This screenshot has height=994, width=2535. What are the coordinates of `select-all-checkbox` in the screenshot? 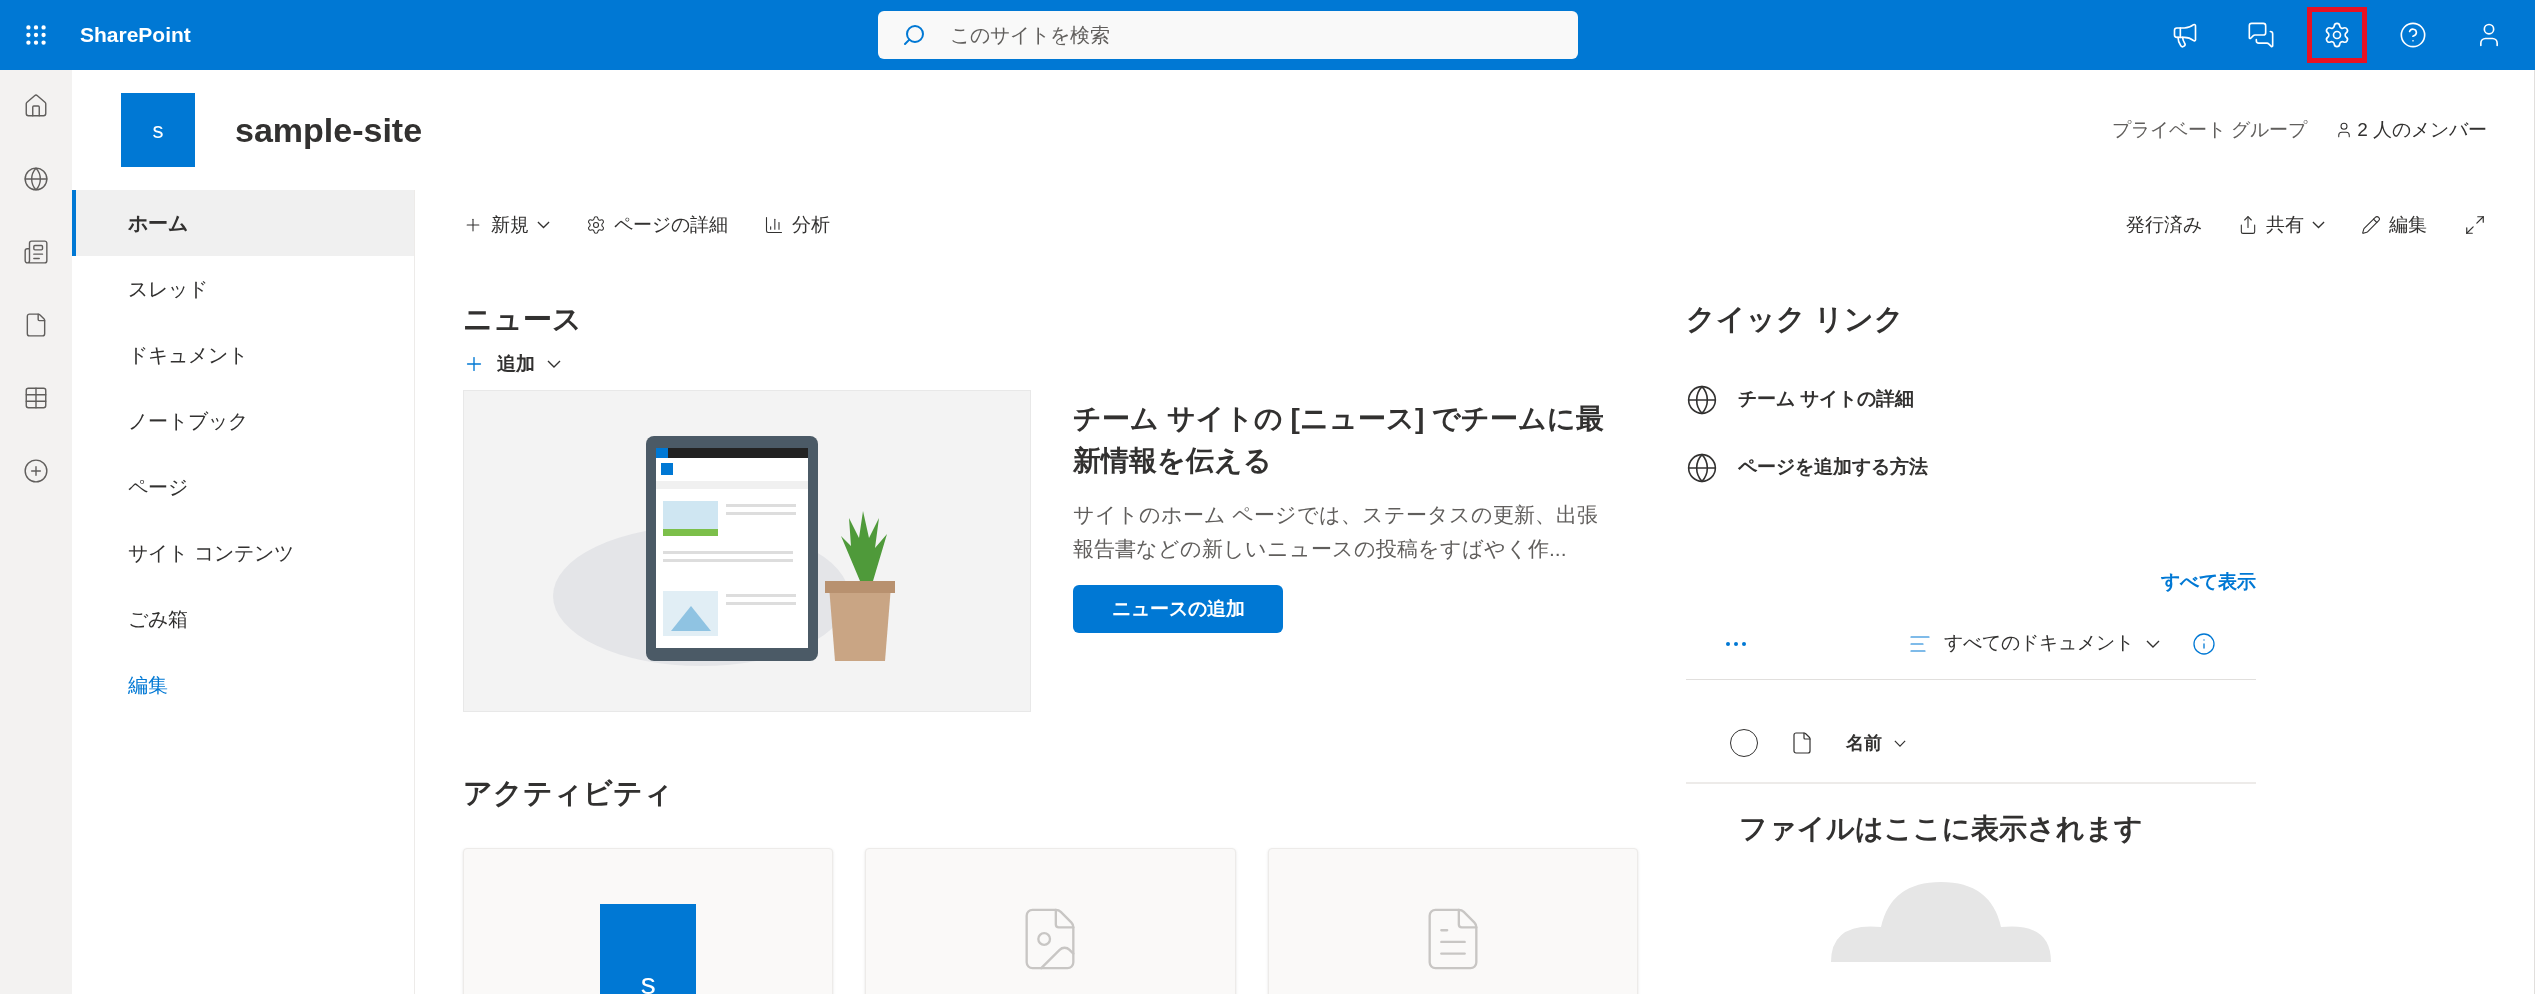 It's located at (1744, 743).